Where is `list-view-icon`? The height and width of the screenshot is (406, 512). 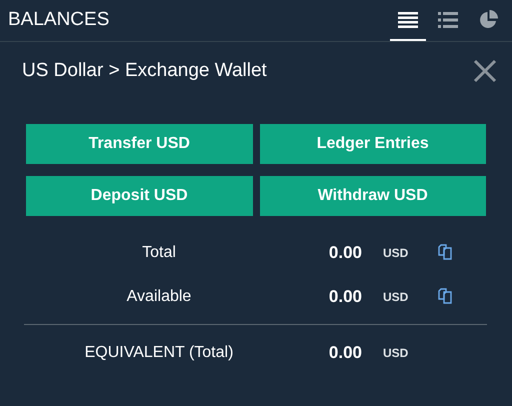 list-view-icon is located at coordinates (448, 20).